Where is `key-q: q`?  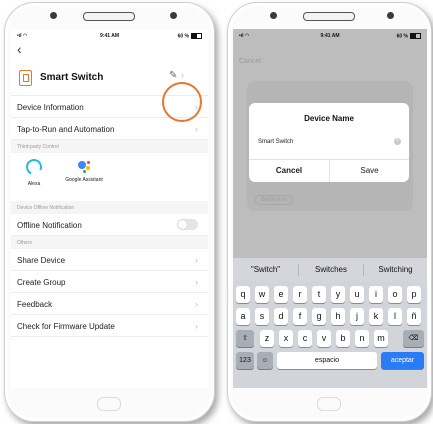 key-q: q is located at coordinates (243, 294).